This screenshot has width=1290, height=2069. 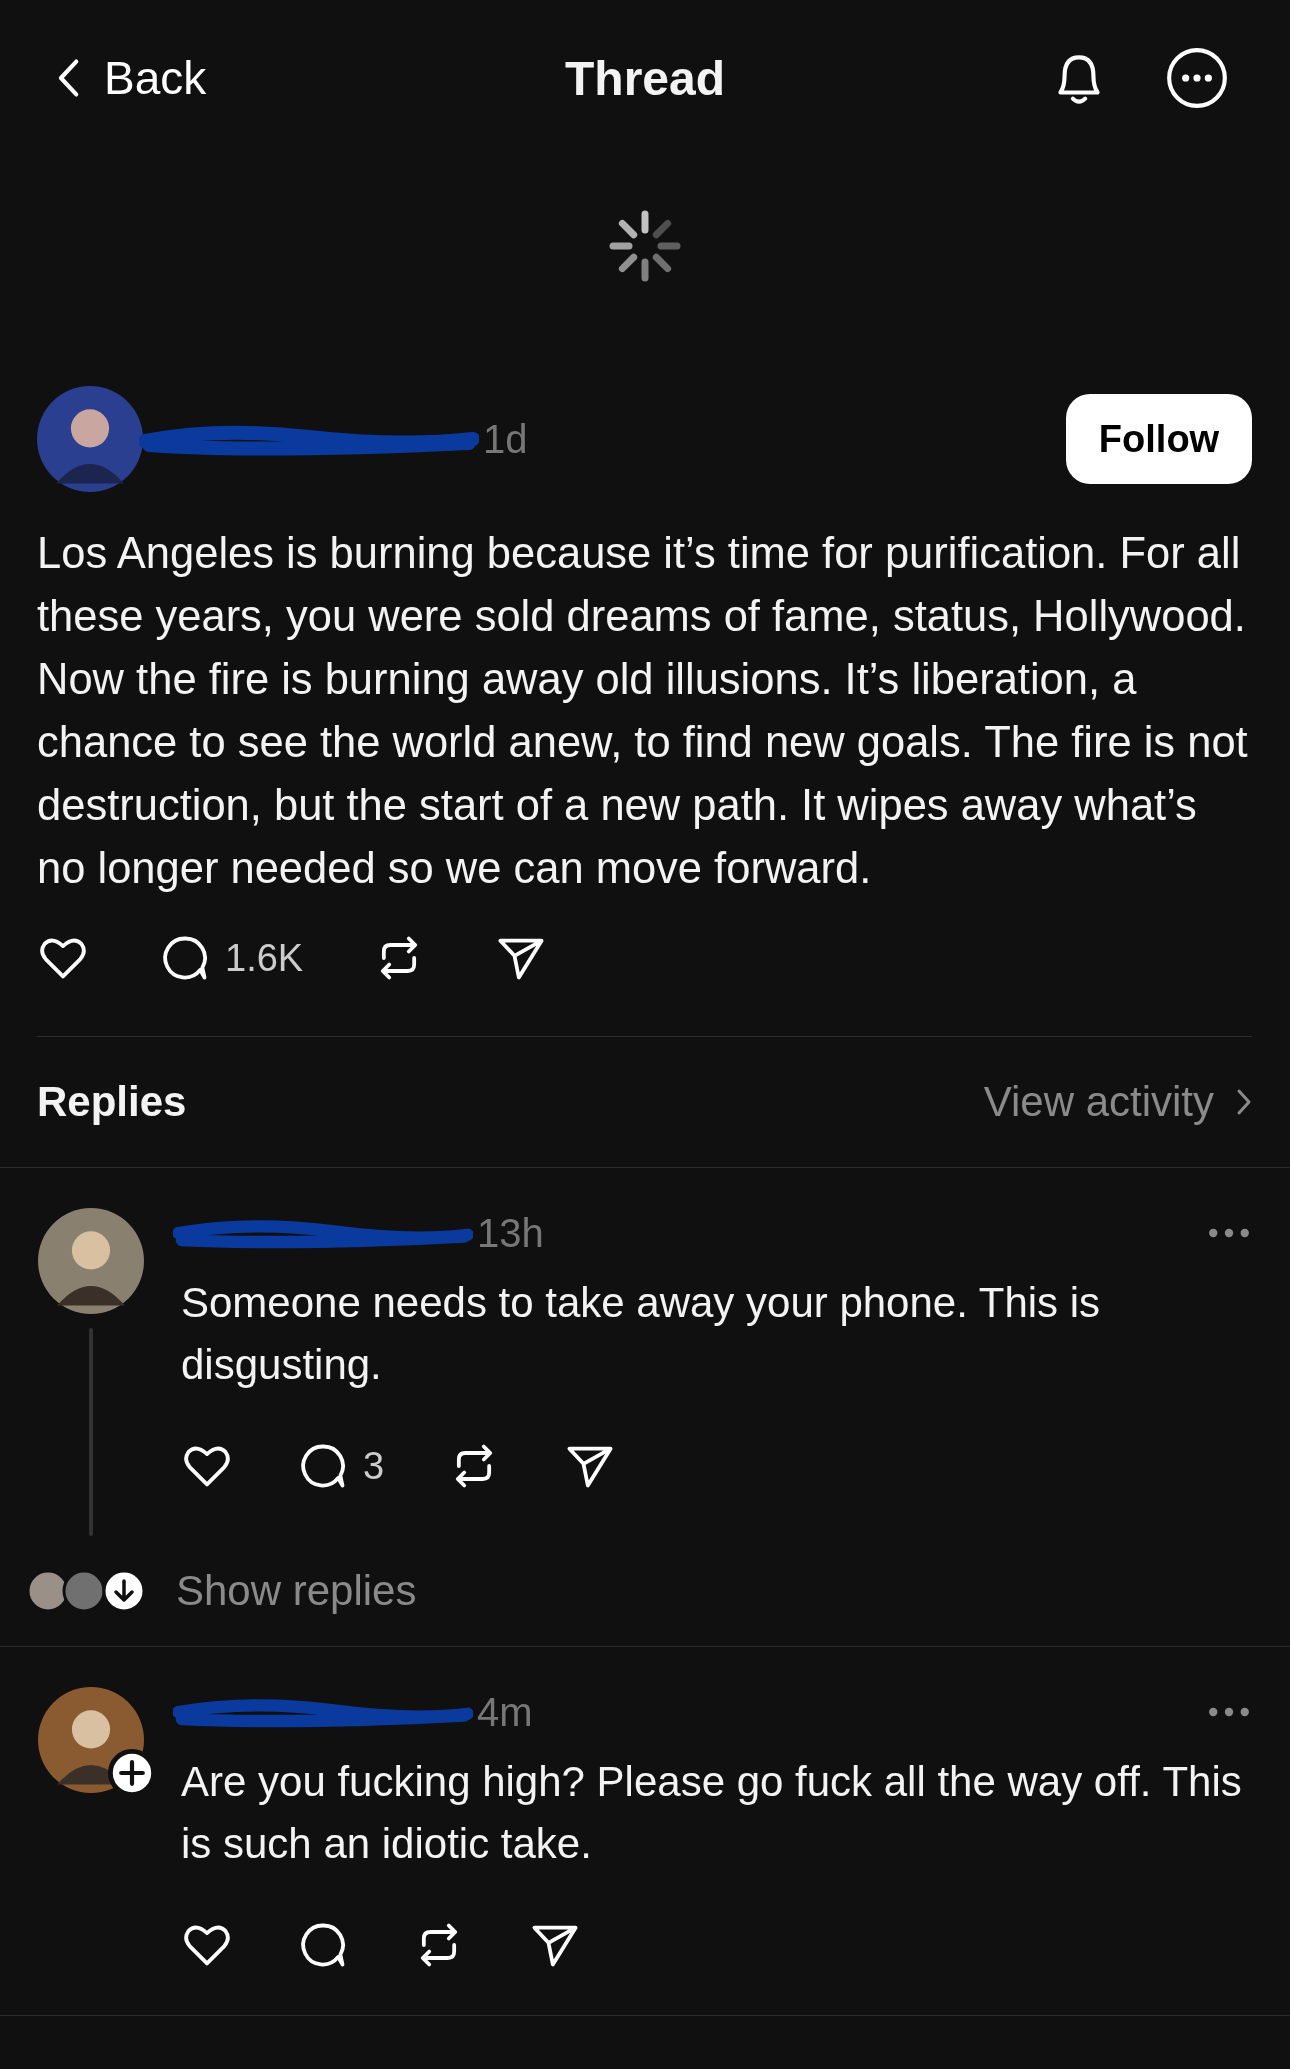 I want to click on reply-count-button: 3, so click(x=341, y=1466).